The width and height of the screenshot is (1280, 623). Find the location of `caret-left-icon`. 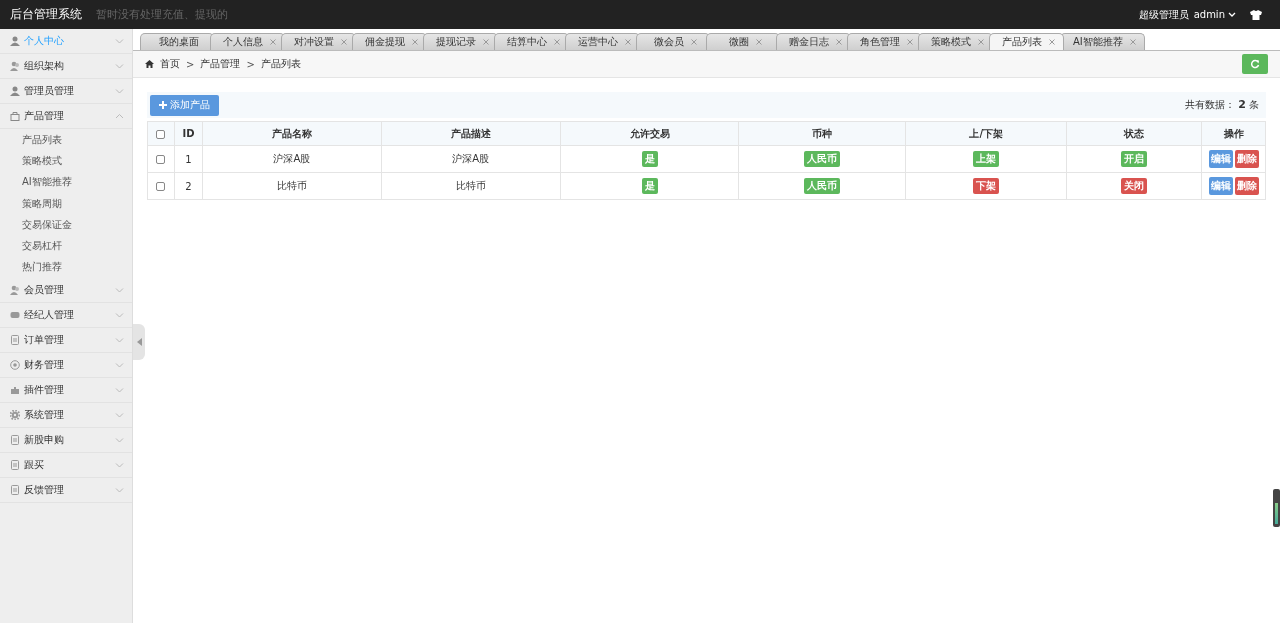

caret-left-icon is located at coordinates (139, 342).